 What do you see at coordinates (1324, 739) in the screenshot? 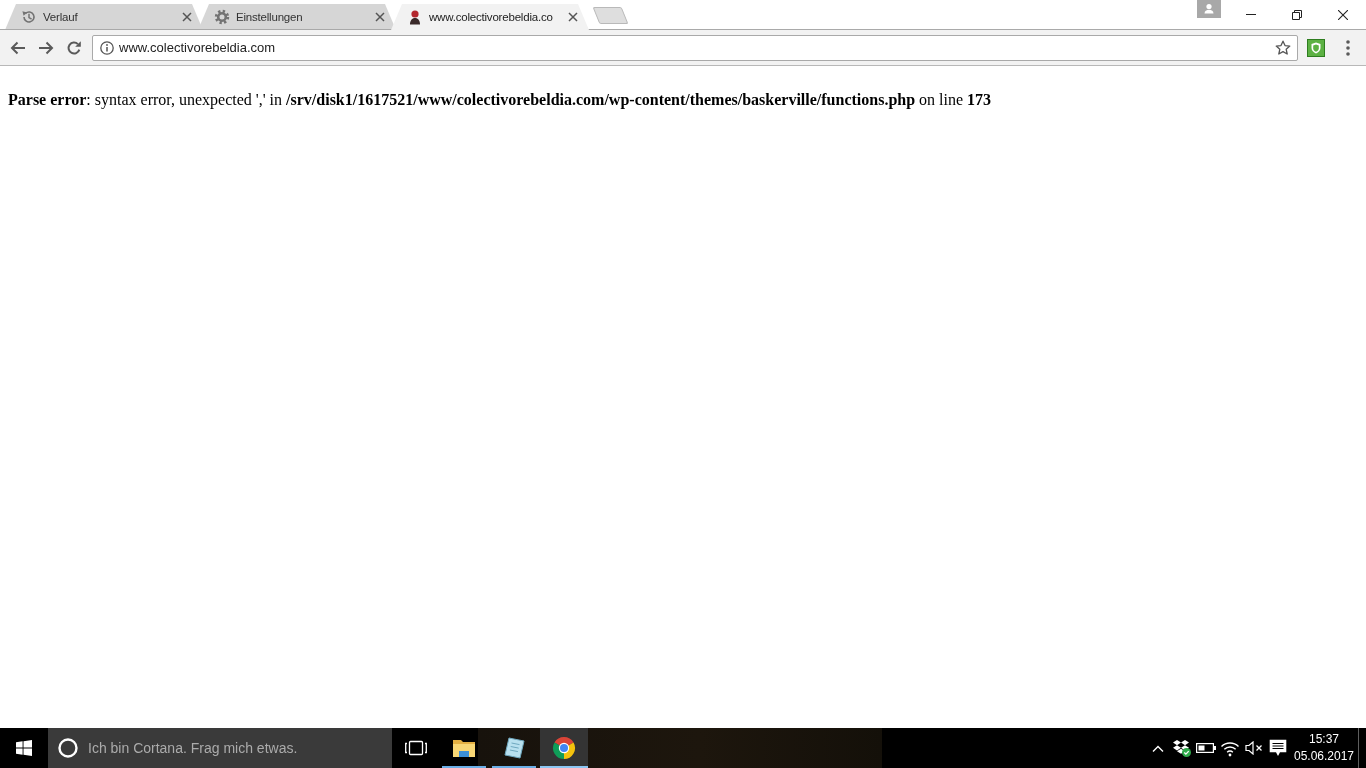
I see `clock-time: 15:37` at bounding box center [1324, 739].